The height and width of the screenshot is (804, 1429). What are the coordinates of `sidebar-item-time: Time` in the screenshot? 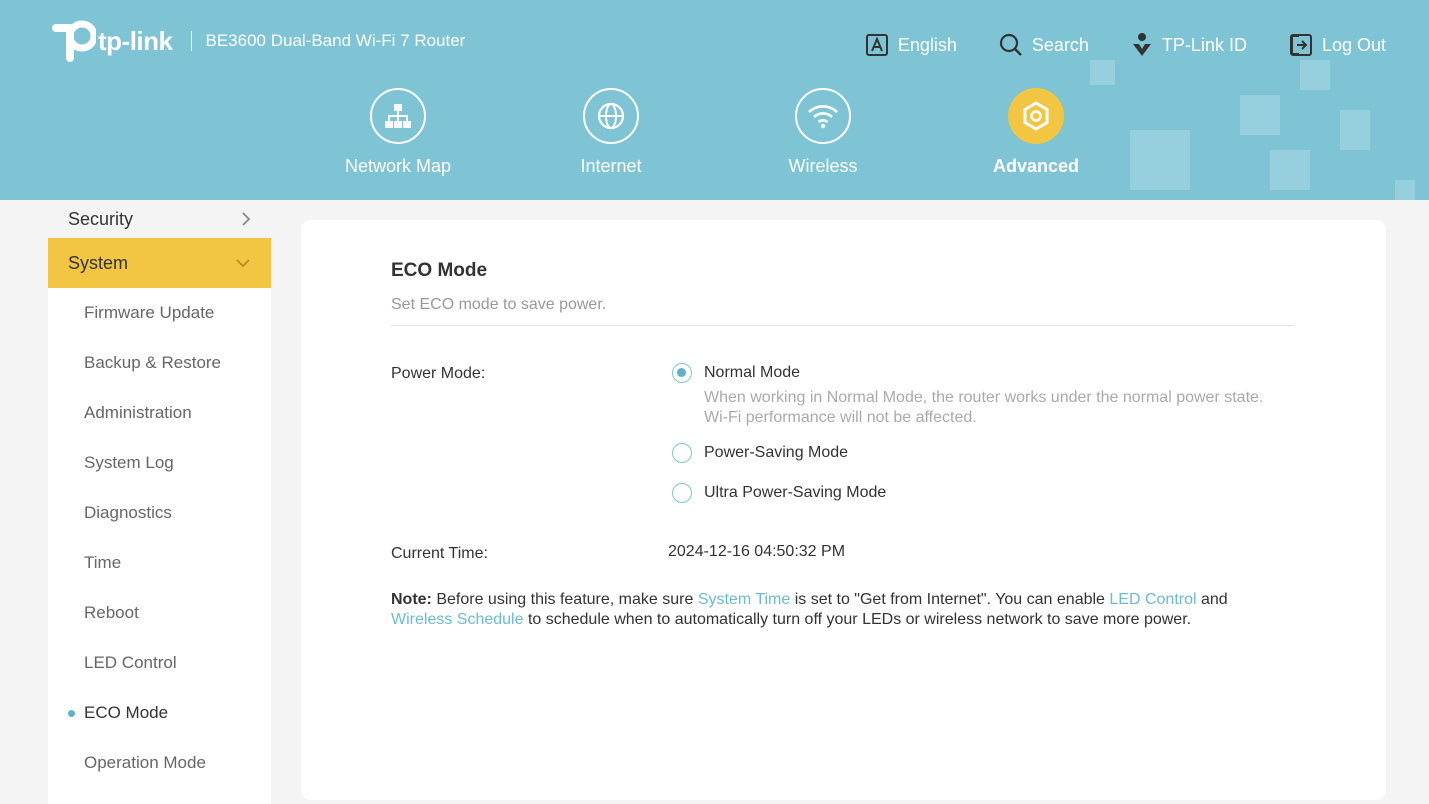 It's located at (159, 563).